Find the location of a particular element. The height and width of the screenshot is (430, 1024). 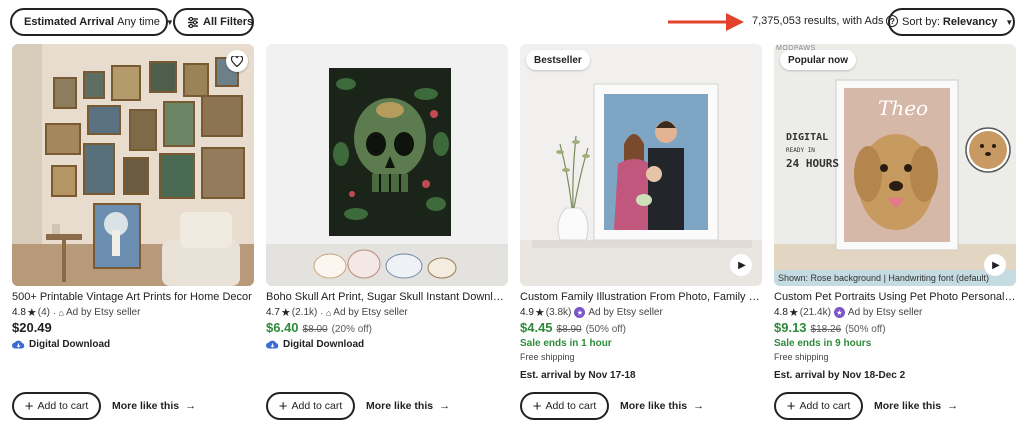

sale-price: $6.40 is located at coordinates (282, 327).